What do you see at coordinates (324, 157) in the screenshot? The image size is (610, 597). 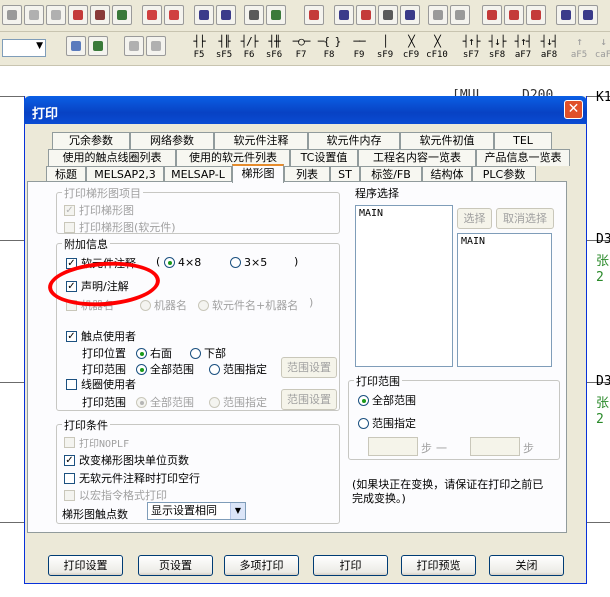 I see `tab: TC设置值` at bounding box center [324, 157].